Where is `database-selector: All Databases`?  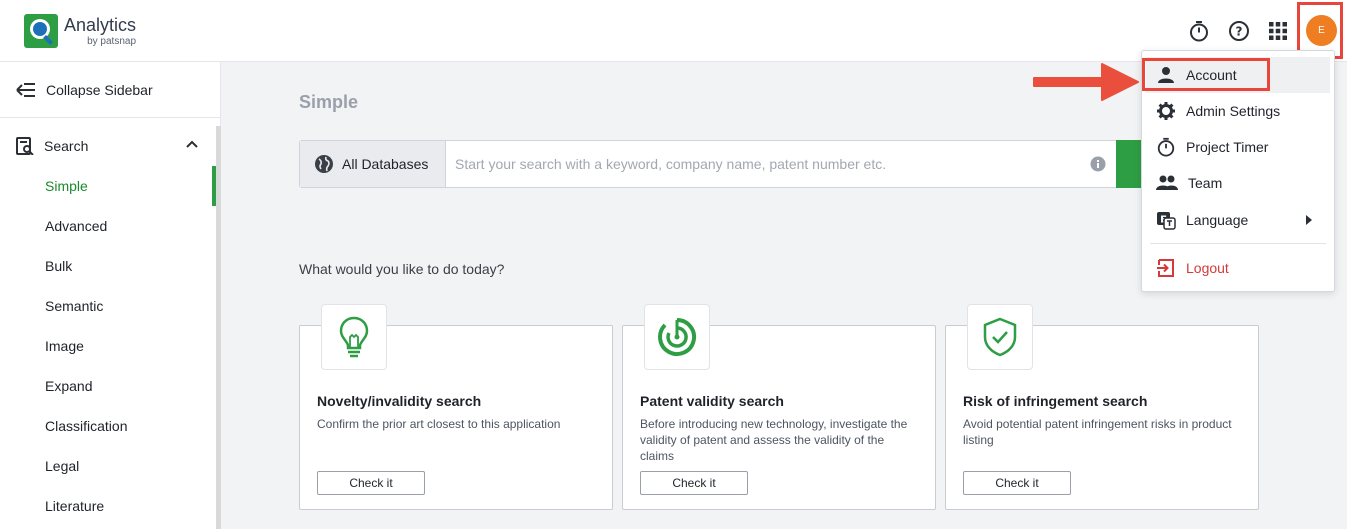 database-selector: All Databases is located at coordinates (373, 164).